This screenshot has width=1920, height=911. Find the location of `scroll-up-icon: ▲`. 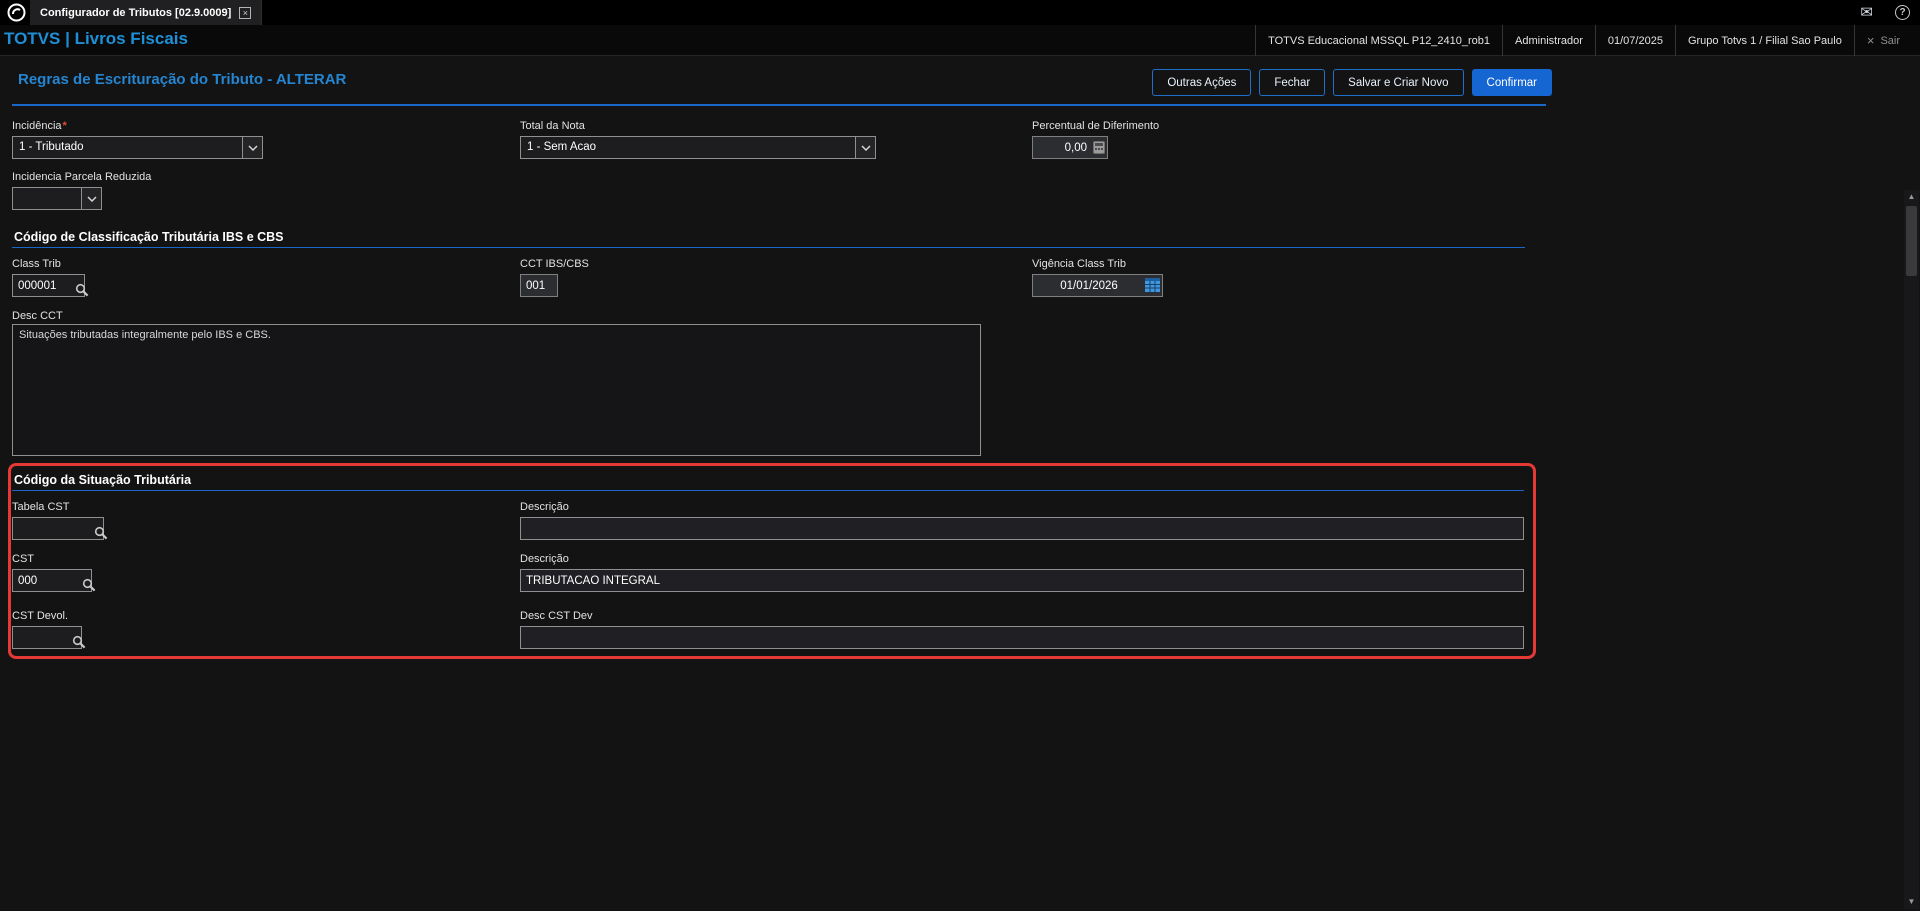

scroll-up-icon: ▲ is located at coordinates (1911, 197).